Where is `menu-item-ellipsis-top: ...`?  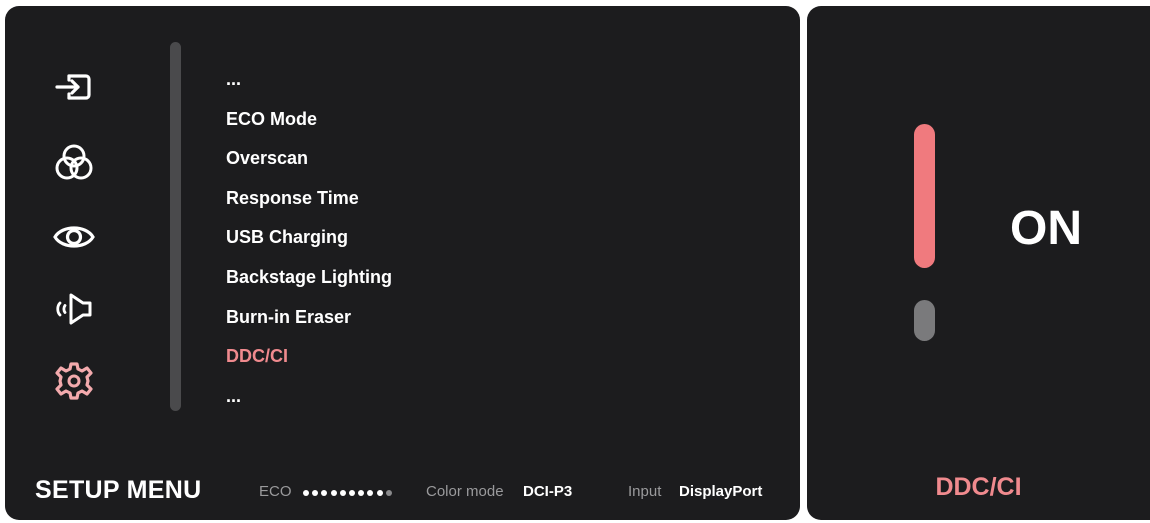
menu-item-ellipsis-top: ... is located at coordinates (309, 80).